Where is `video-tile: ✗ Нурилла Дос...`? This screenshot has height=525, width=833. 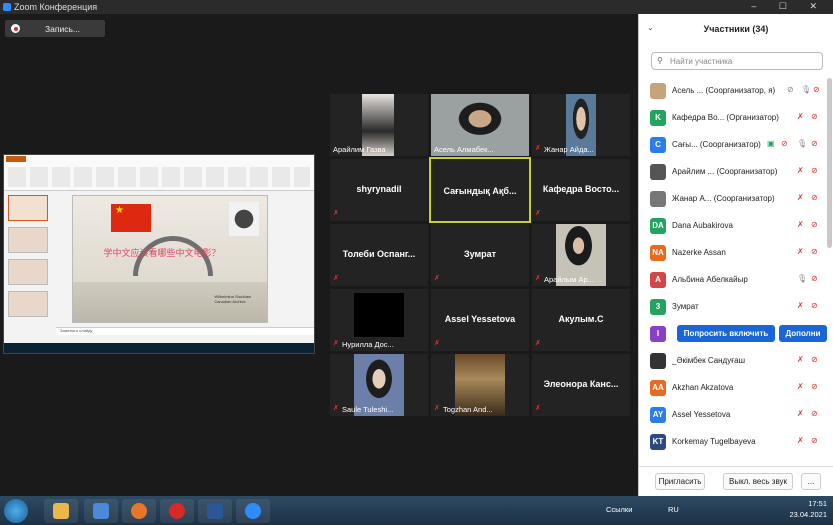
video-tile: ✗ Нурилла Дос... is located at coordinates (379, 320).